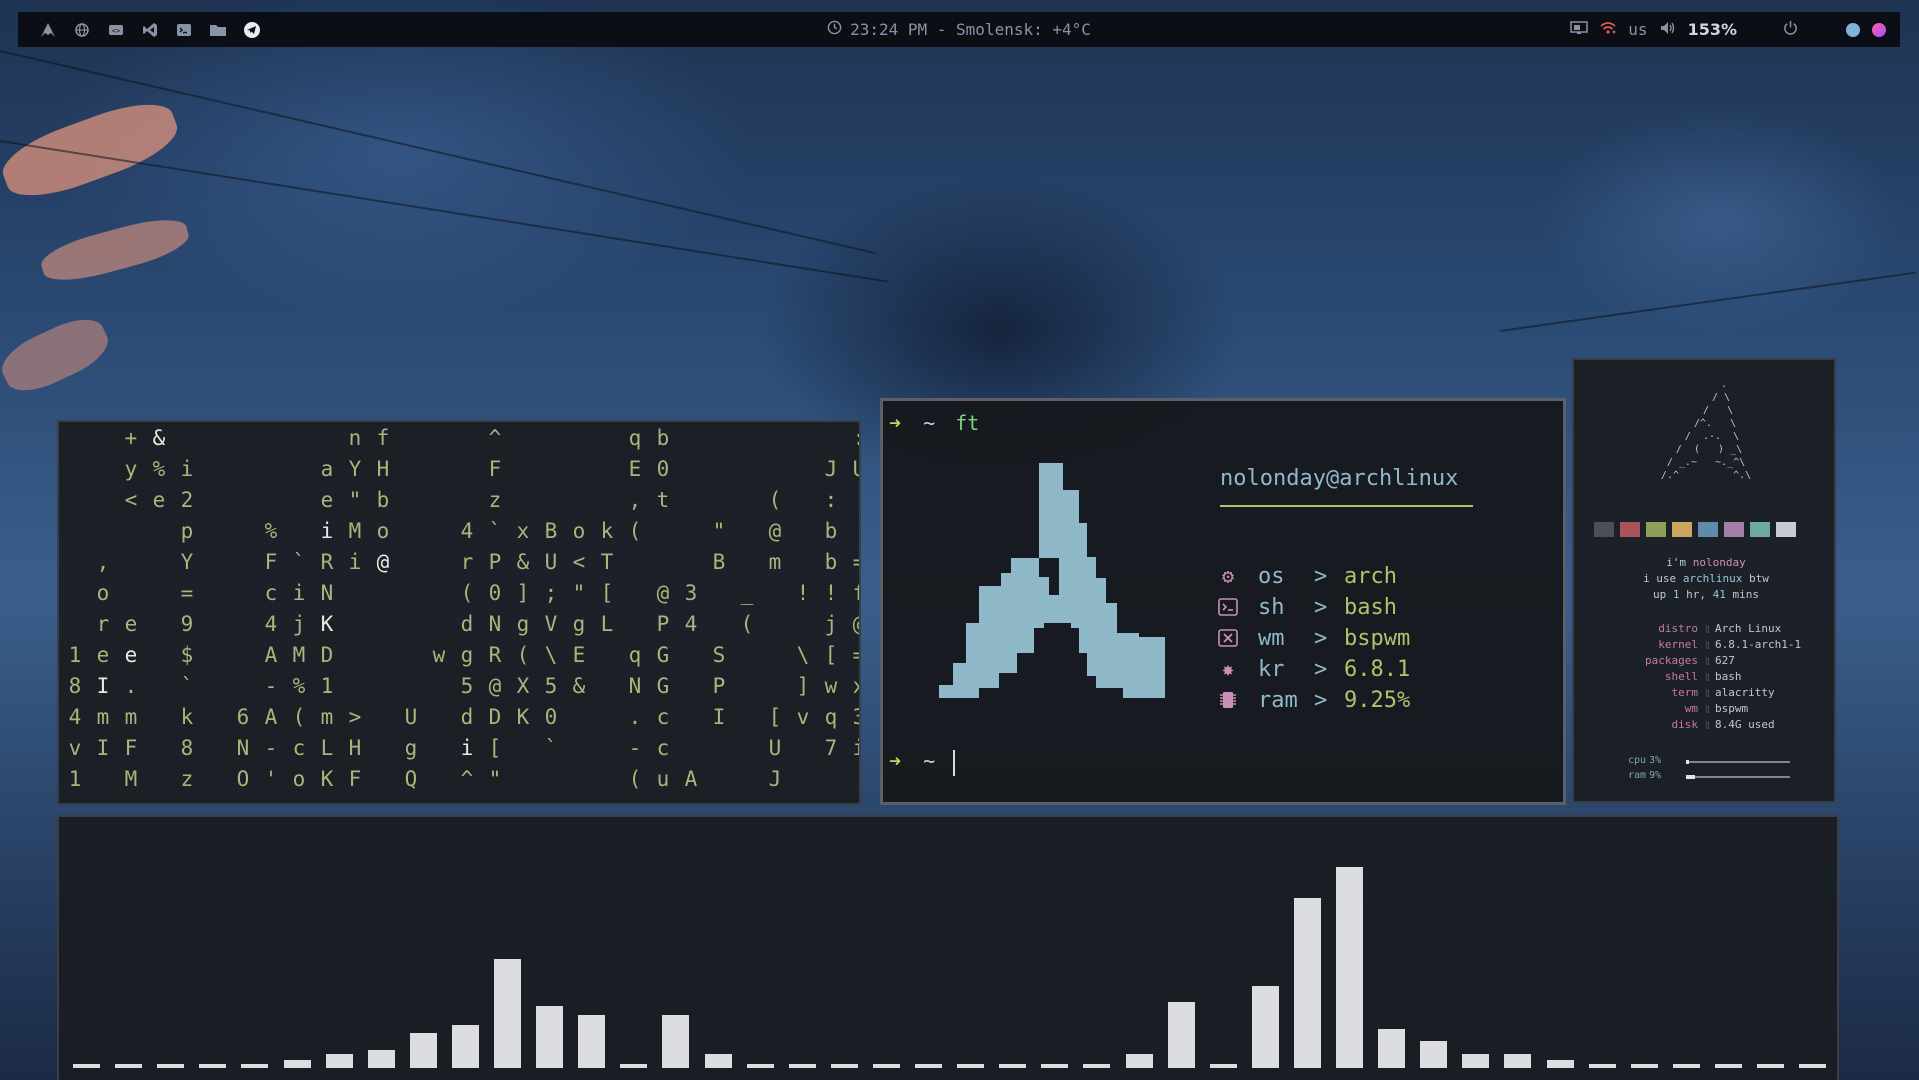 This screenshot has width=1919, height=1080. Describe the element at coordinates (411, 779) in the screenshot. I see `matrix-char: Q` at that location.